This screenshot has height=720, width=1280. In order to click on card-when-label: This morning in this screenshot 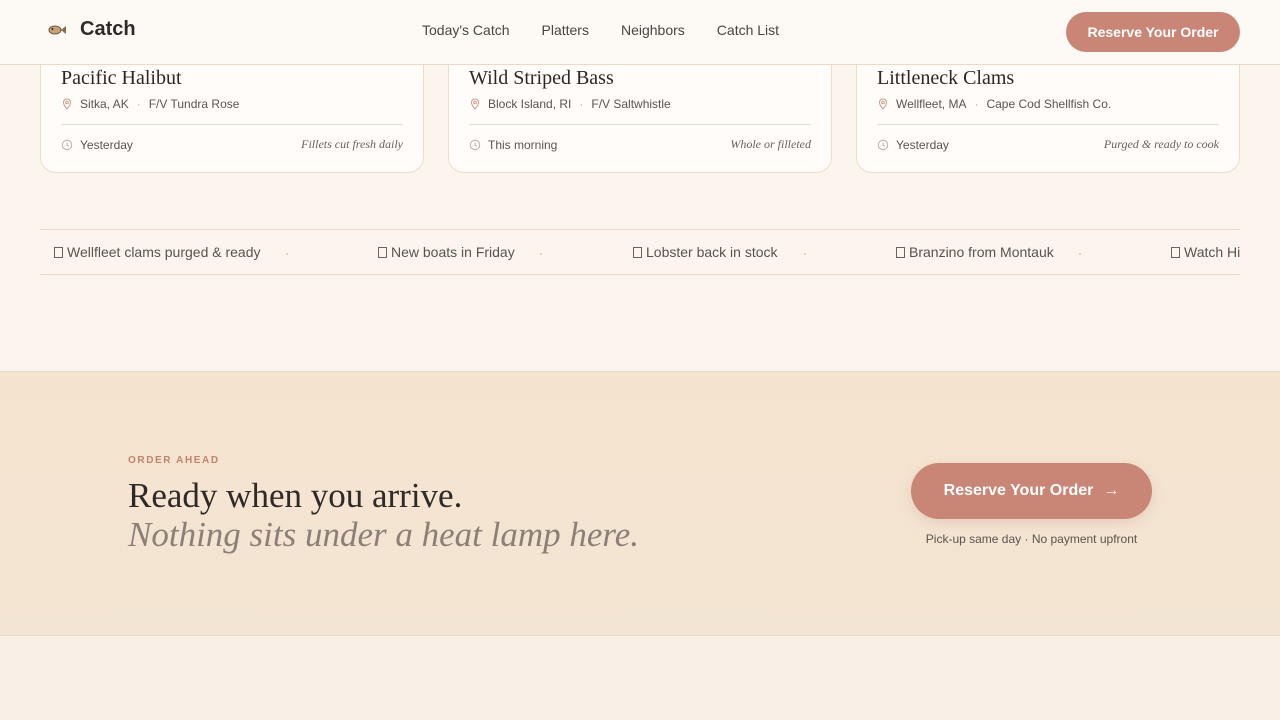, I will do `click(523, 144)`.